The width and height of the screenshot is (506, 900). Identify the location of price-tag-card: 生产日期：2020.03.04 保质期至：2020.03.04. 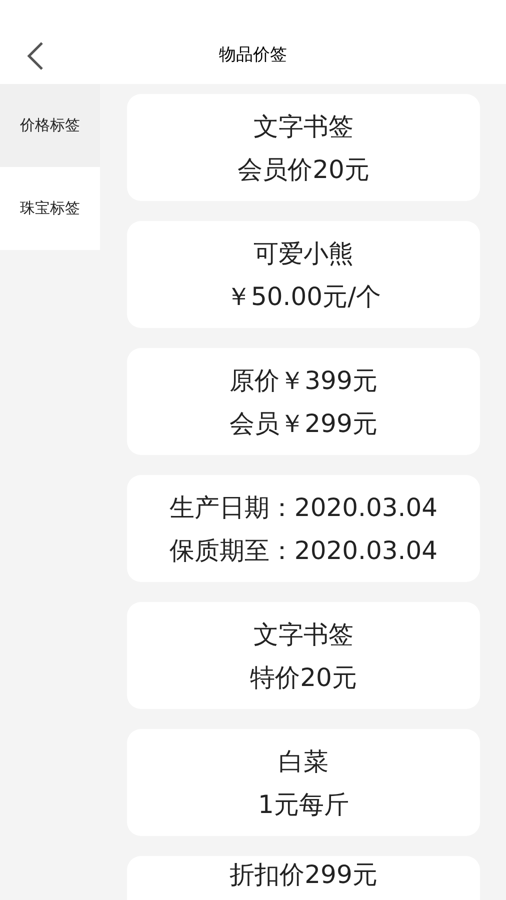
(303, 528).